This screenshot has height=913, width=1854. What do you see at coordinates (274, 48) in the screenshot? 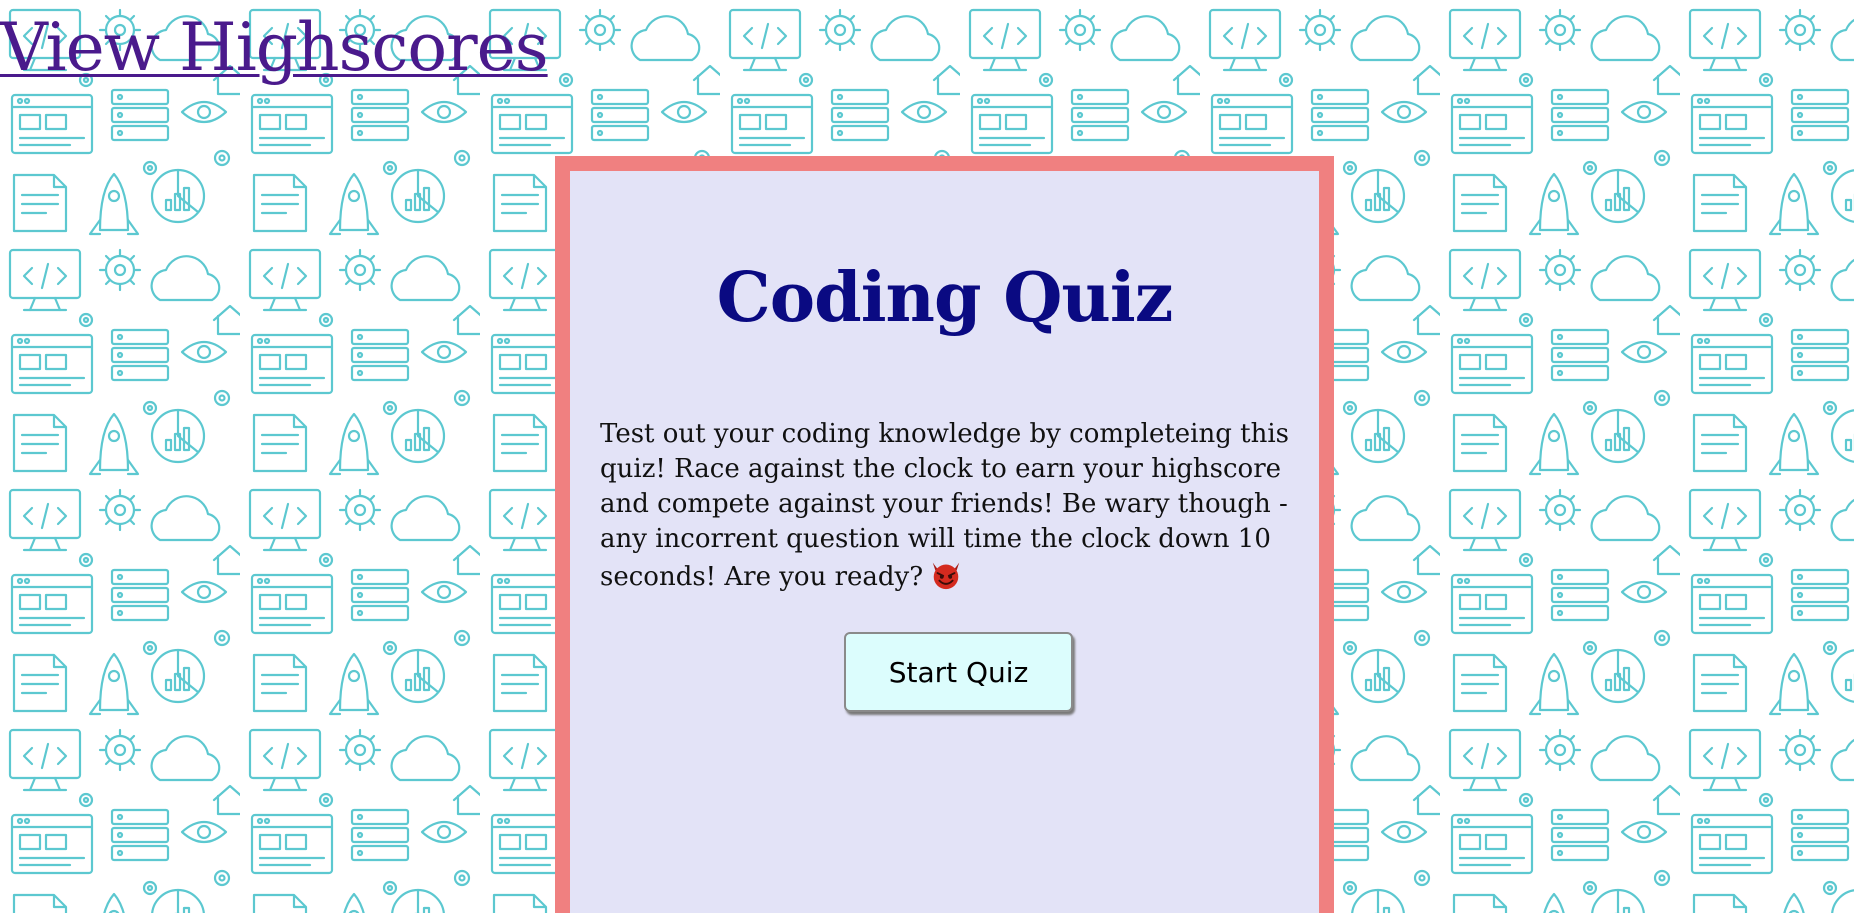
I see `view-highscores-link: View Highscores` at bounding box center [274, 48].